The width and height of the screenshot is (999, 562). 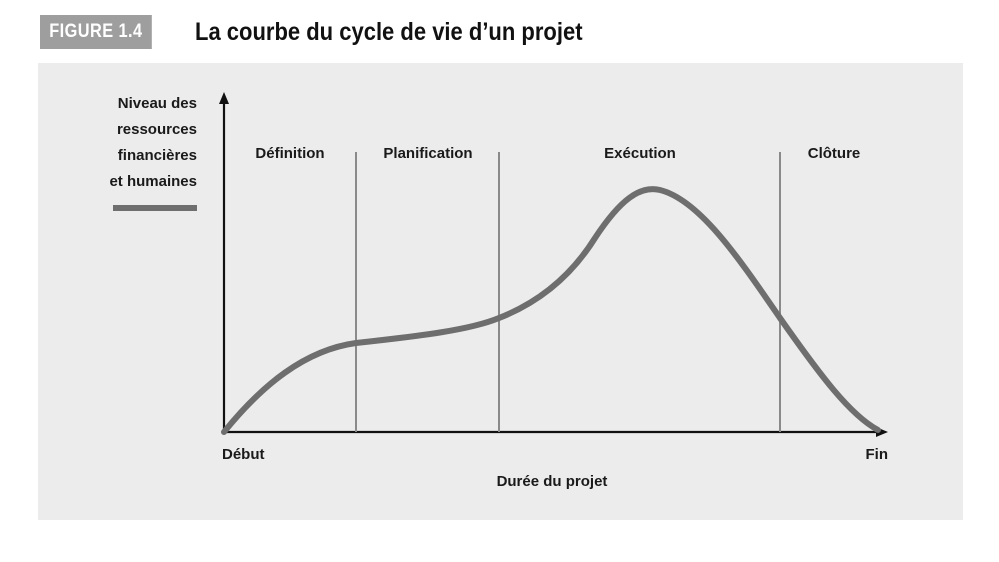 I want to click on x-axis-start-label: Début, so click(x=243, y=454).